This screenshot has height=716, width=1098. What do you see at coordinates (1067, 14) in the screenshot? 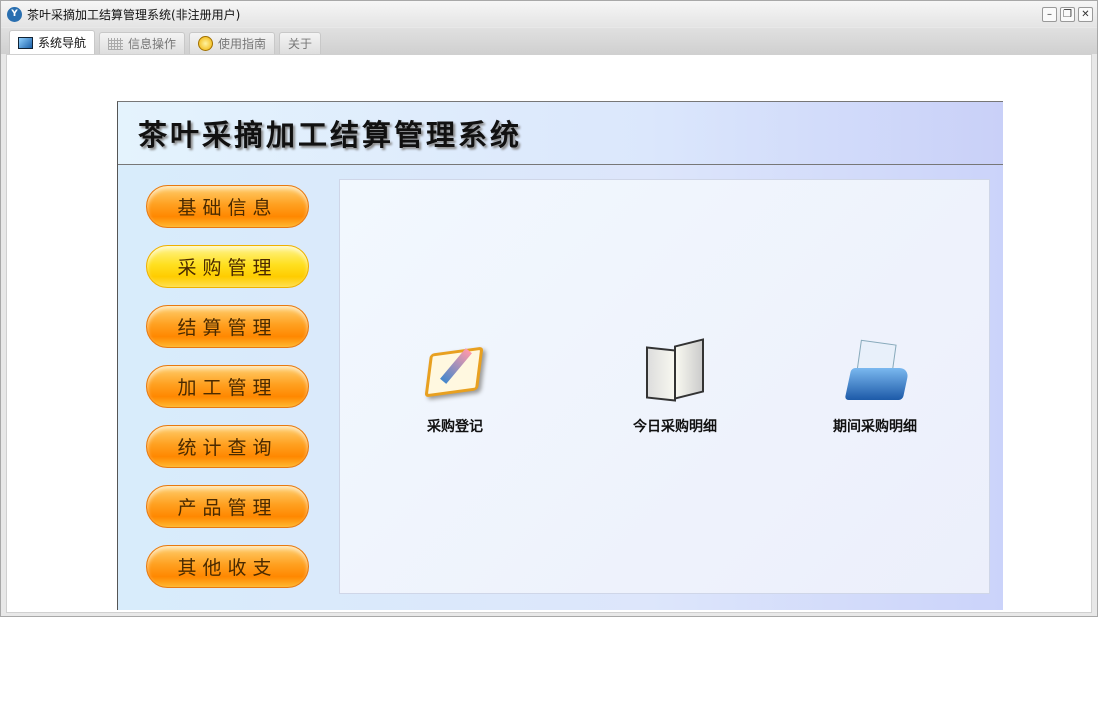
I see `restore-button: ❐` at bounding box center [1067, 14].